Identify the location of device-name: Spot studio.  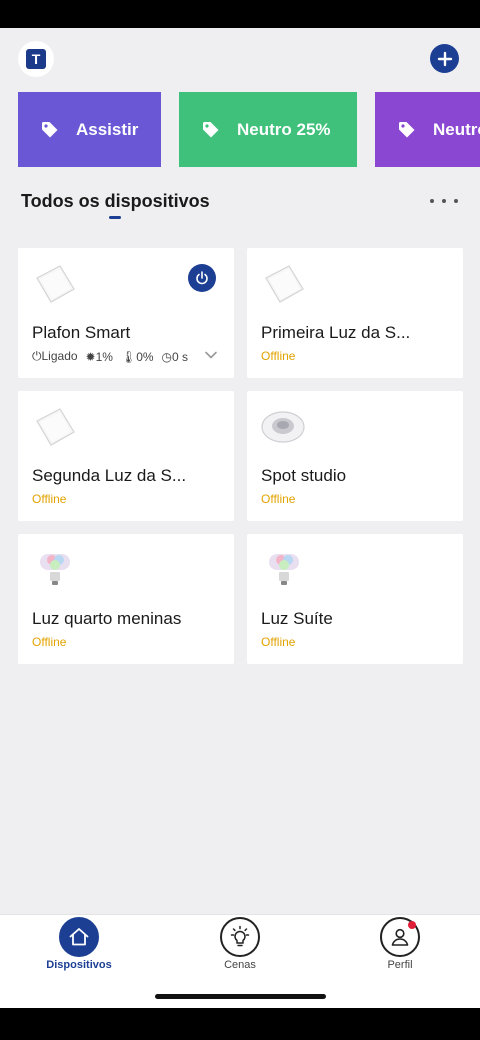
(304, 475).